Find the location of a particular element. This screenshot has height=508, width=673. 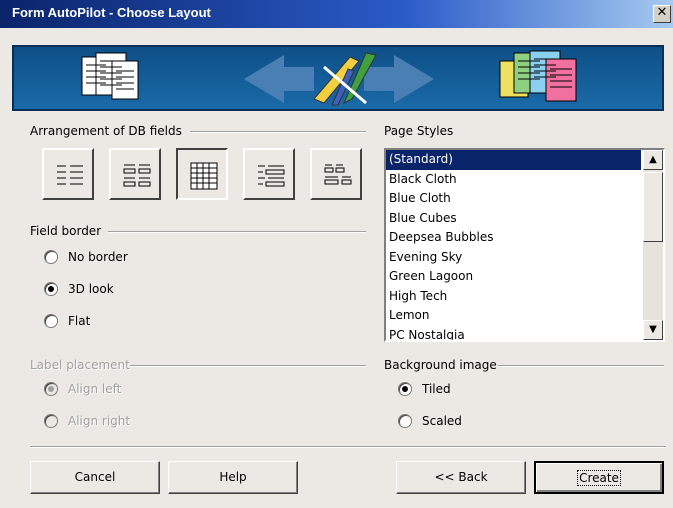

radio-align-left: Align left is located at coordinates (82, 389).